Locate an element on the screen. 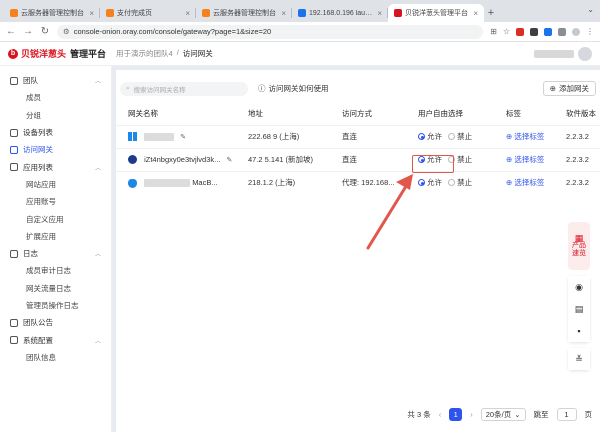 The height and width of the screenshot is (432, 600). tab-favicon-icon is located at coordinates (398, 13).